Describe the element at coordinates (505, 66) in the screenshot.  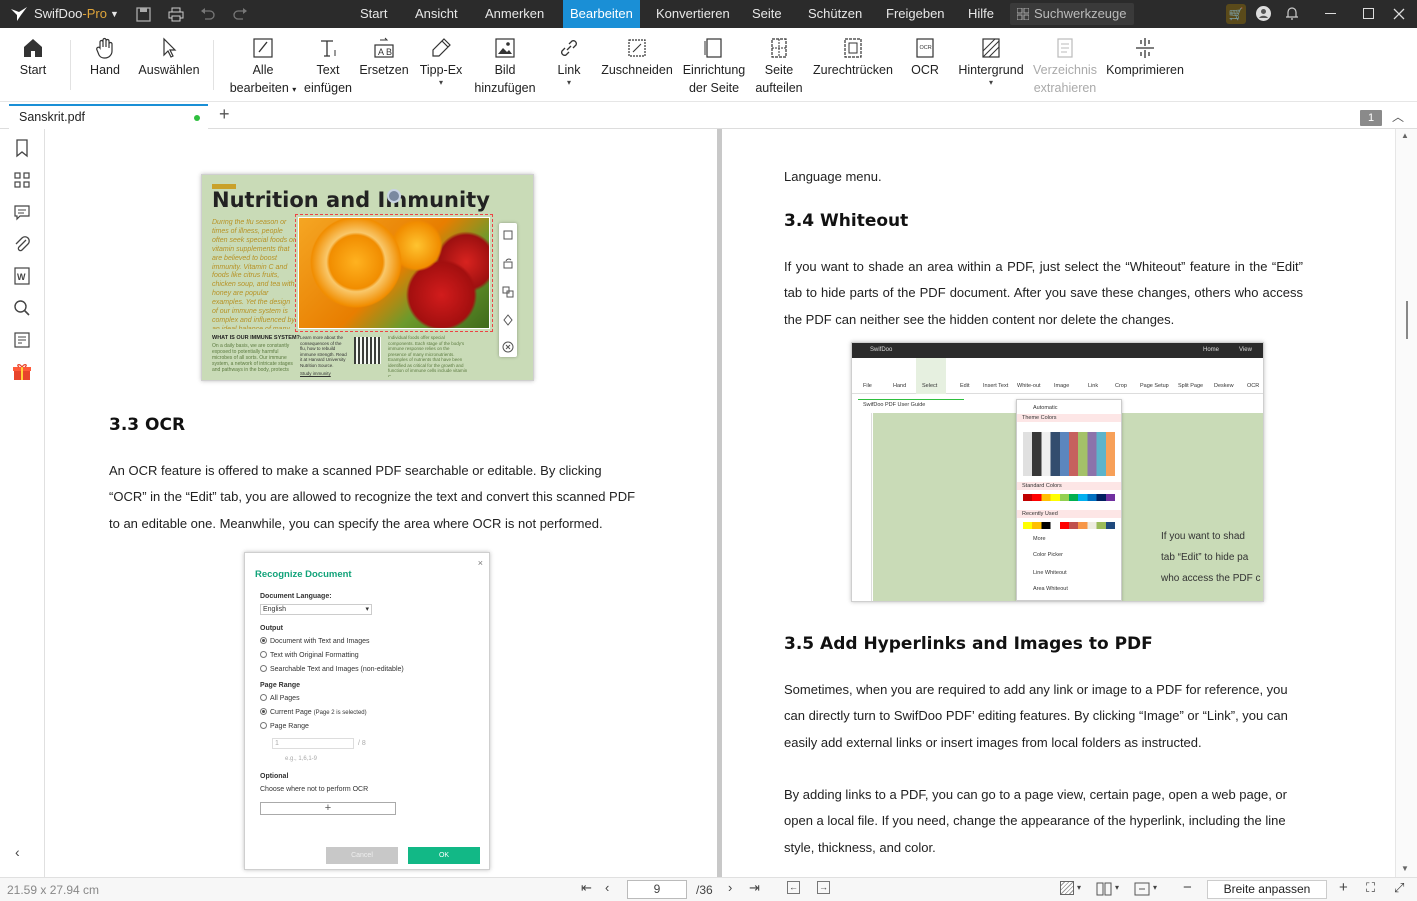
I see `ribbon-add-image-button: Bild hinzufügen` at that location.